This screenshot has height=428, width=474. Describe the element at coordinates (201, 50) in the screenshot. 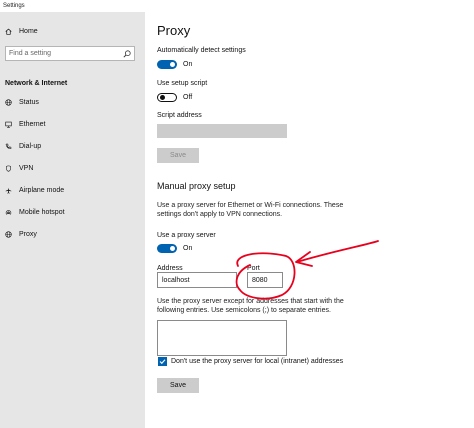

I see `auto-detect-label: Automatically detect settings` at that location.